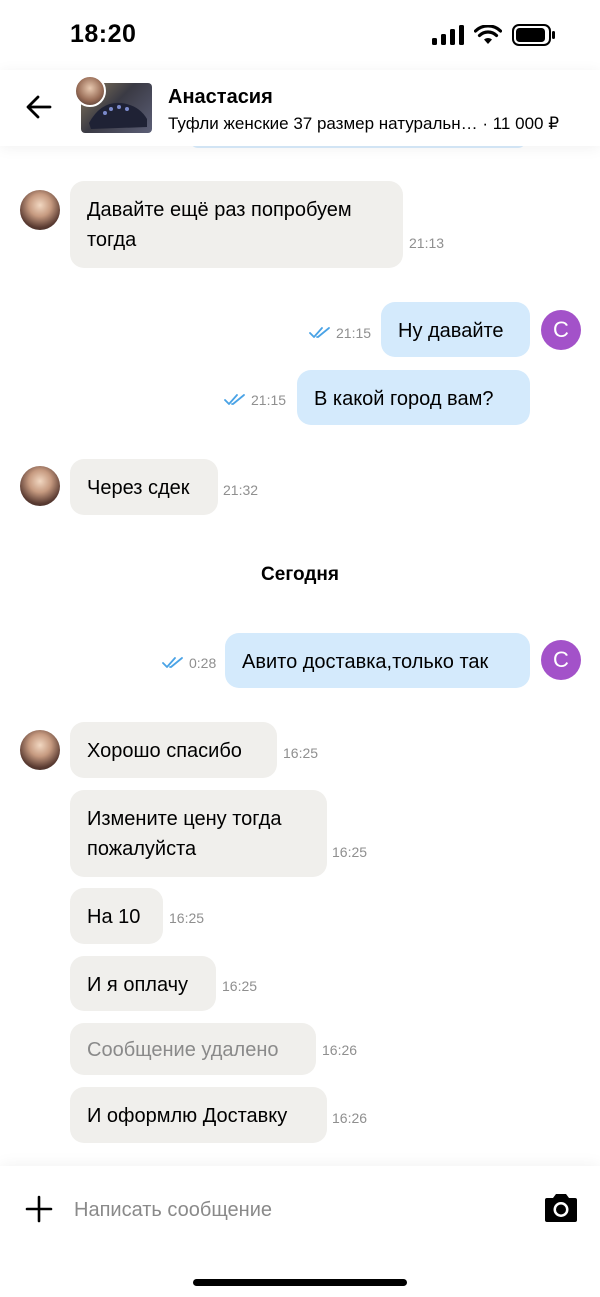 This screenshot has height=1297, width=600. I want to click on previous-message-bubble, so click(358, 147).